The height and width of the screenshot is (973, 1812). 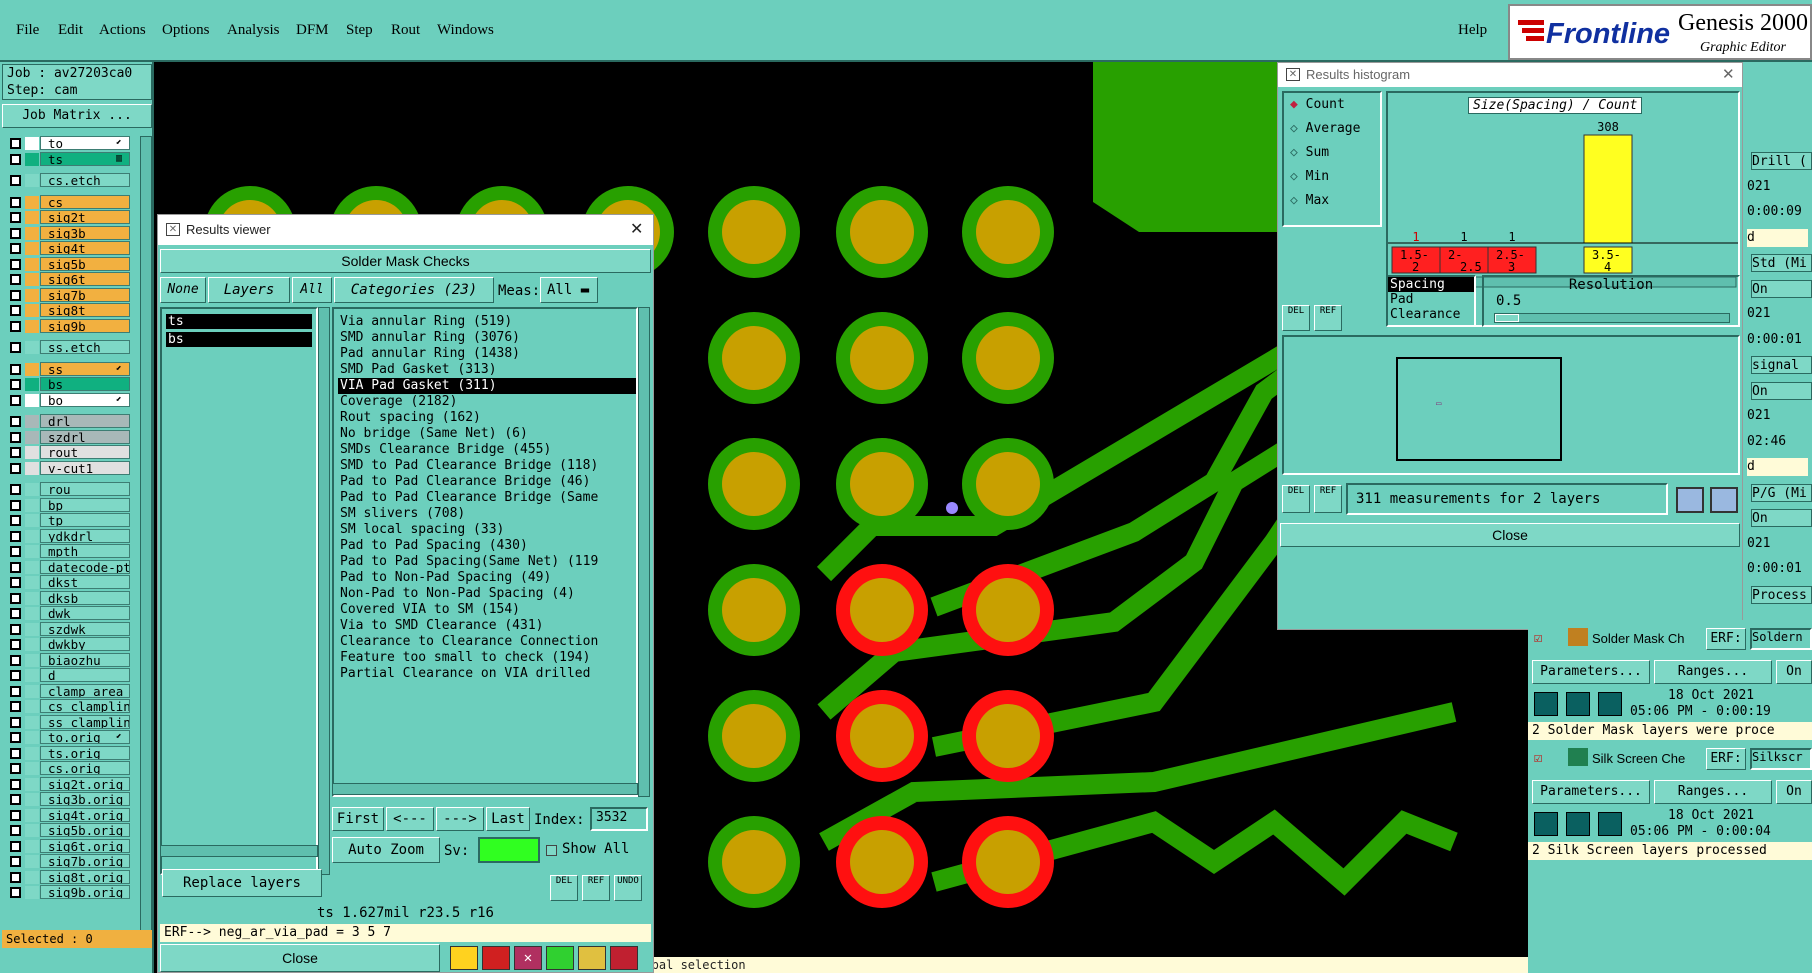 What do you see at coordinates (619, 819) in the screenshot?
I see `index-field: 3532` at bounding box center [619, 819].